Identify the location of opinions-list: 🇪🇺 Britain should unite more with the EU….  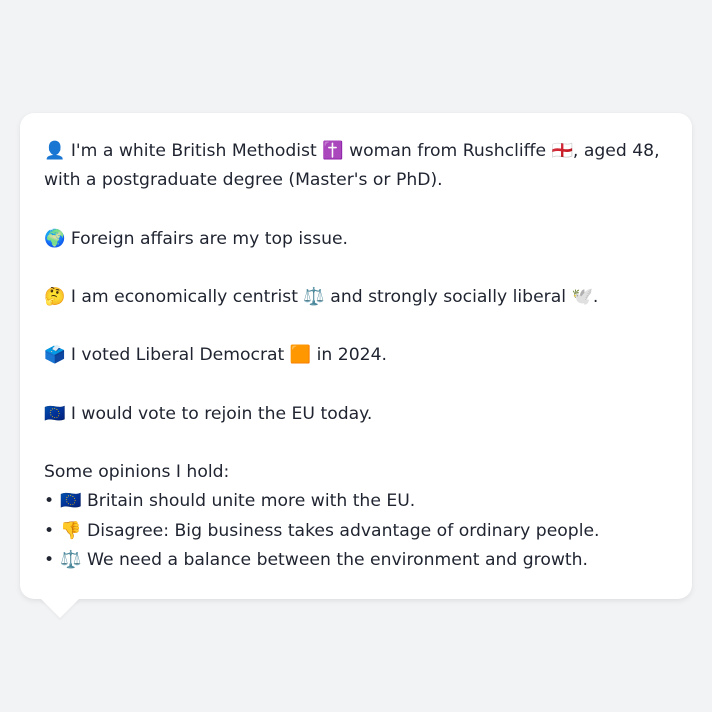
(358, 531).